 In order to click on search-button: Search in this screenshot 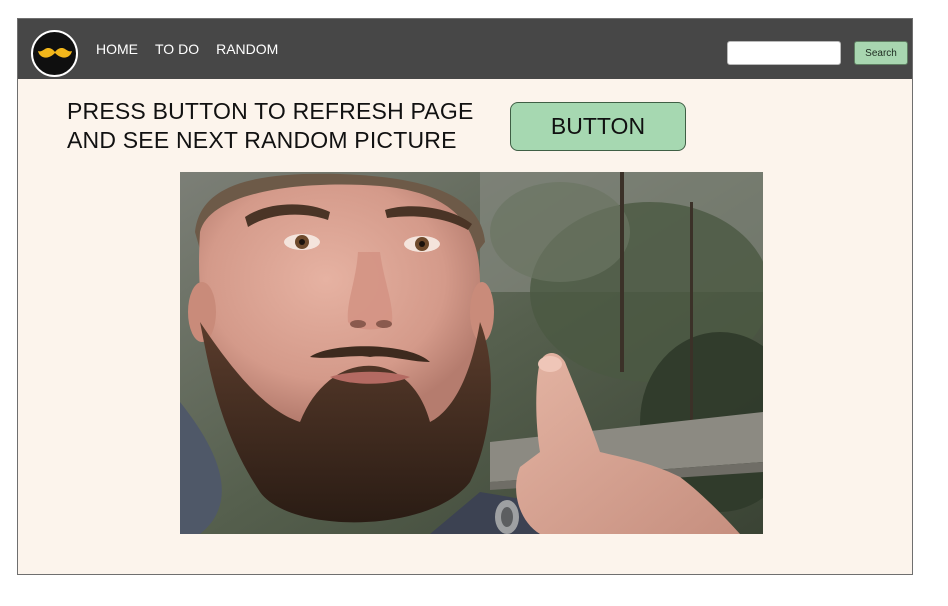, I will do `click(881, 53)`.